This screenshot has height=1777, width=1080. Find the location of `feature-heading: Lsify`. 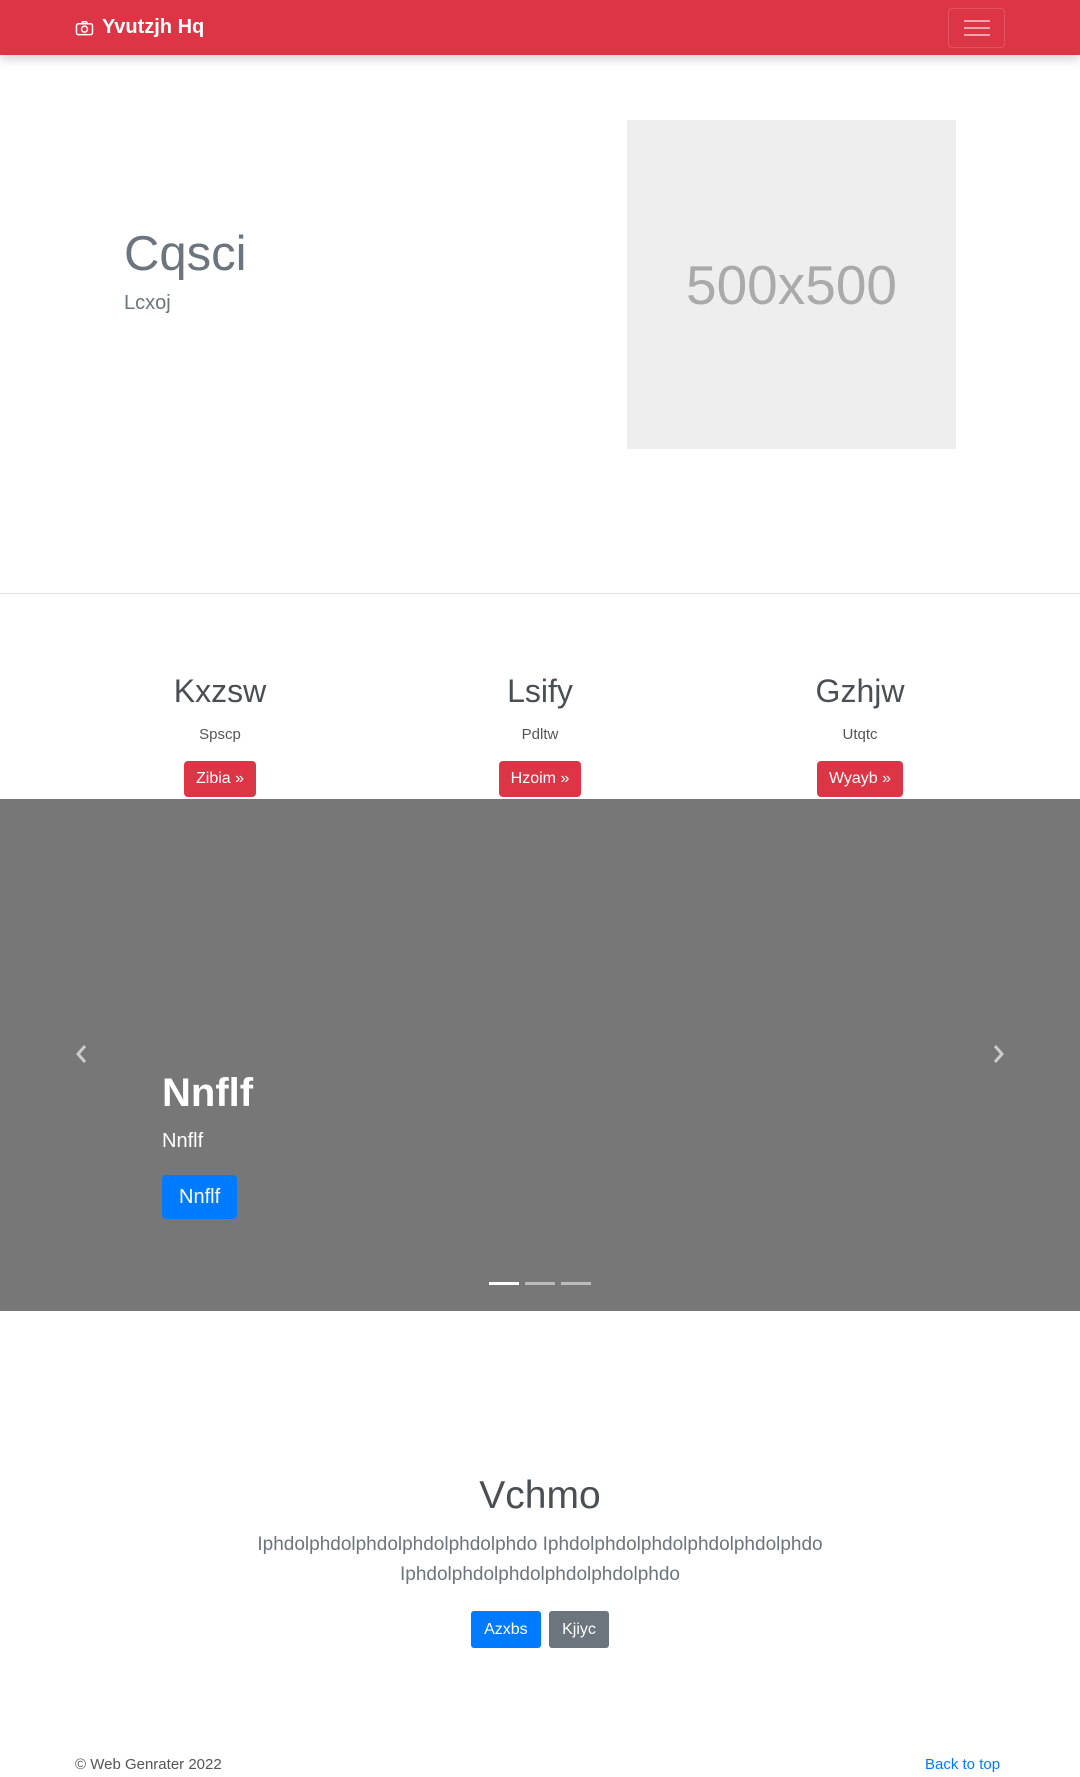

feature-heading: Lsify is located at coordinates (540, 691).